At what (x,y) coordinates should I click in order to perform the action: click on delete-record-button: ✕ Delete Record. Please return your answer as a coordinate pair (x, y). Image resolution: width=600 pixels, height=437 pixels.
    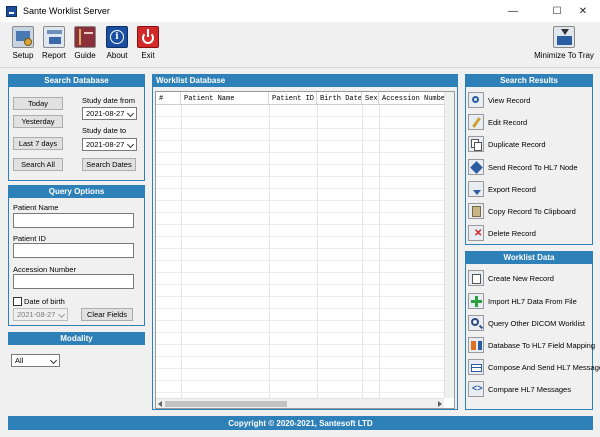
    Looking at the image, I should click on (531, 233).